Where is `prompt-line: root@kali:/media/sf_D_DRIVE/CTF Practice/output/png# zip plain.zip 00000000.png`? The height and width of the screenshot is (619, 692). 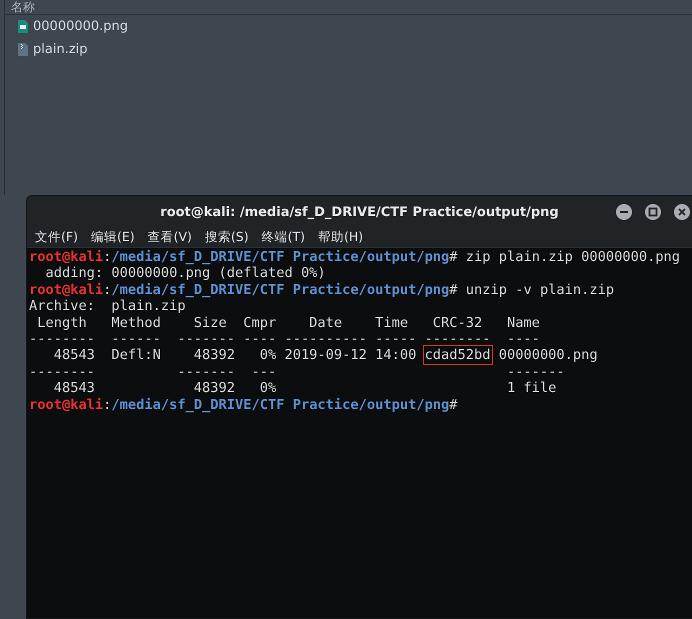 prompt-line: root@kali:/media/sf_D_DRIVE/CTF Practice/output/png# zip plain.zip 00000000.png is located at coordinates (355, 257).